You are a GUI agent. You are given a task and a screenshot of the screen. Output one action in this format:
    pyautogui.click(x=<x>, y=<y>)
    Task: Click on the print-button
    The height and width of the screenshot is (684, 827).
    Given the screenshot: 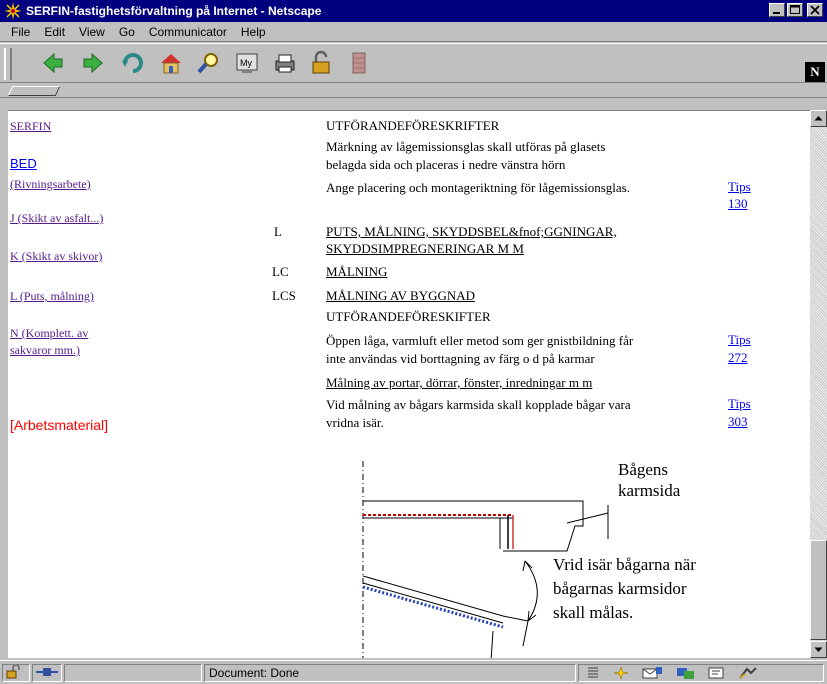 What is the action you would take?
    pyautogui.click(x=285, y=63)
    